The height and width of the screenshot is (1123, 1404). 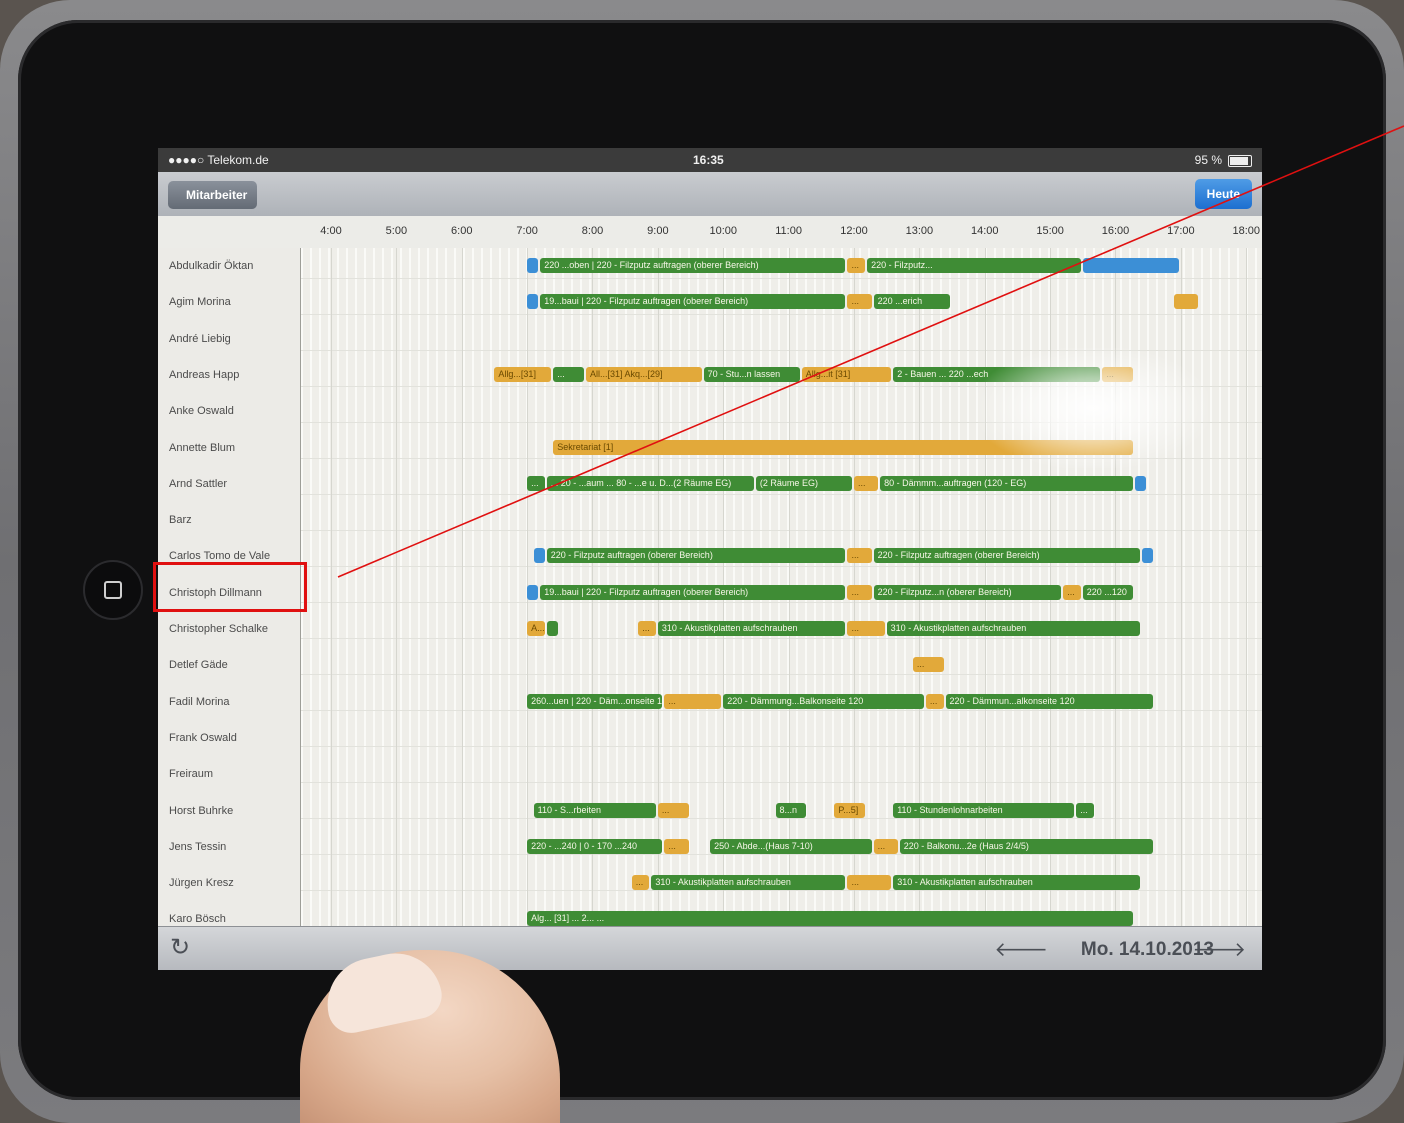 I want to click on status-time: 16:35, so click(x=708, y=160).